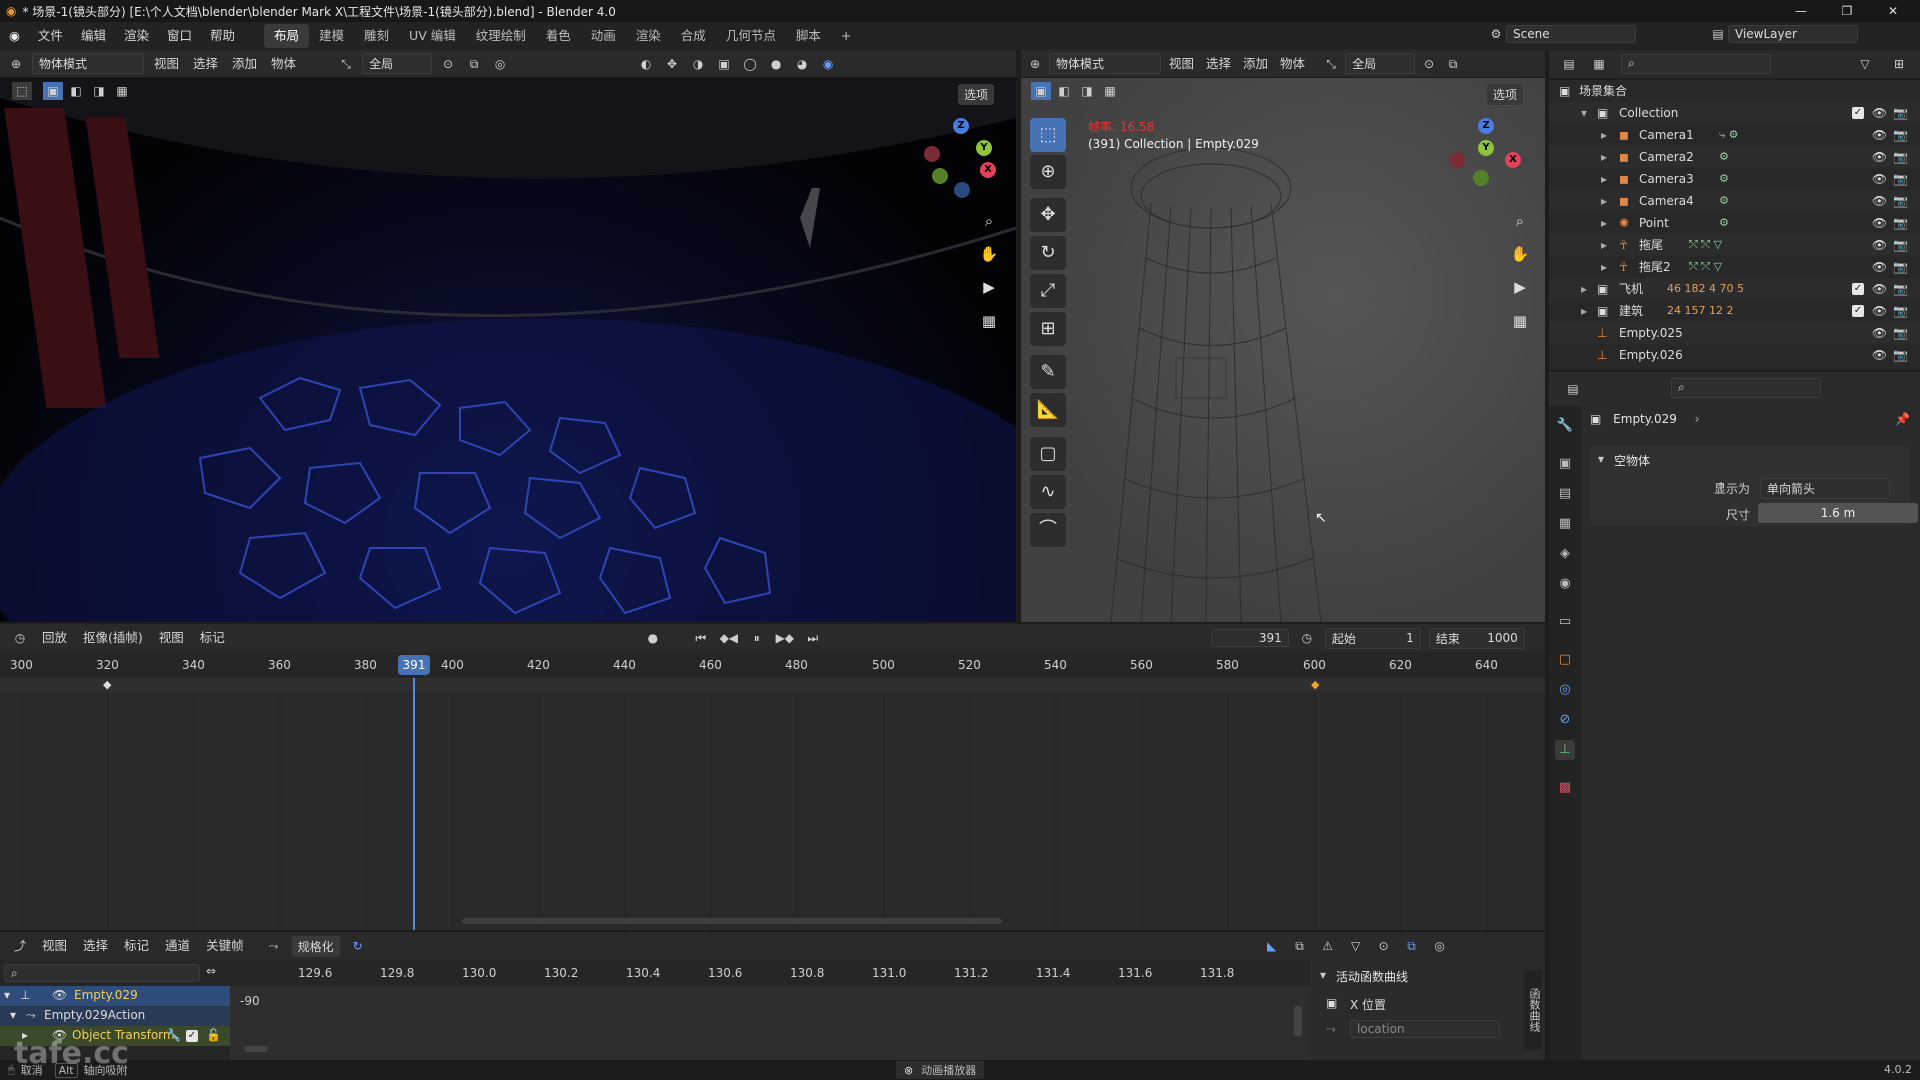  Describe the element at coordinates (1902, 419) in the screenshot. I see `pin-icon: 📌` at that location.